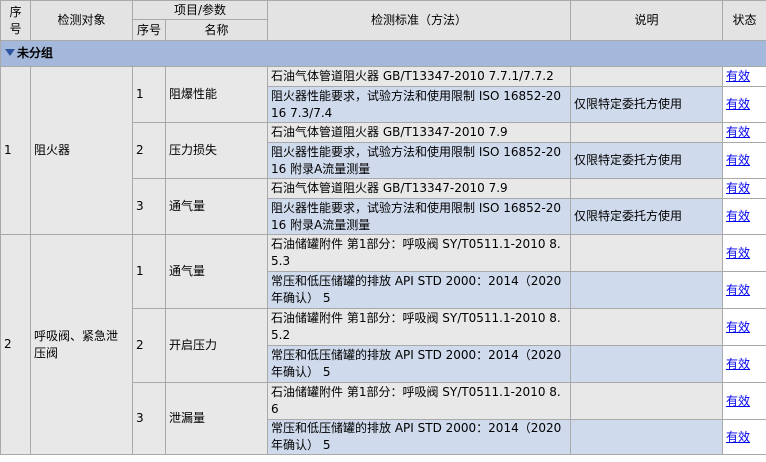  Describe the element at coordinates (200, 10) in the screenshot. I see `header-item-param: 项目/参数` at that location.